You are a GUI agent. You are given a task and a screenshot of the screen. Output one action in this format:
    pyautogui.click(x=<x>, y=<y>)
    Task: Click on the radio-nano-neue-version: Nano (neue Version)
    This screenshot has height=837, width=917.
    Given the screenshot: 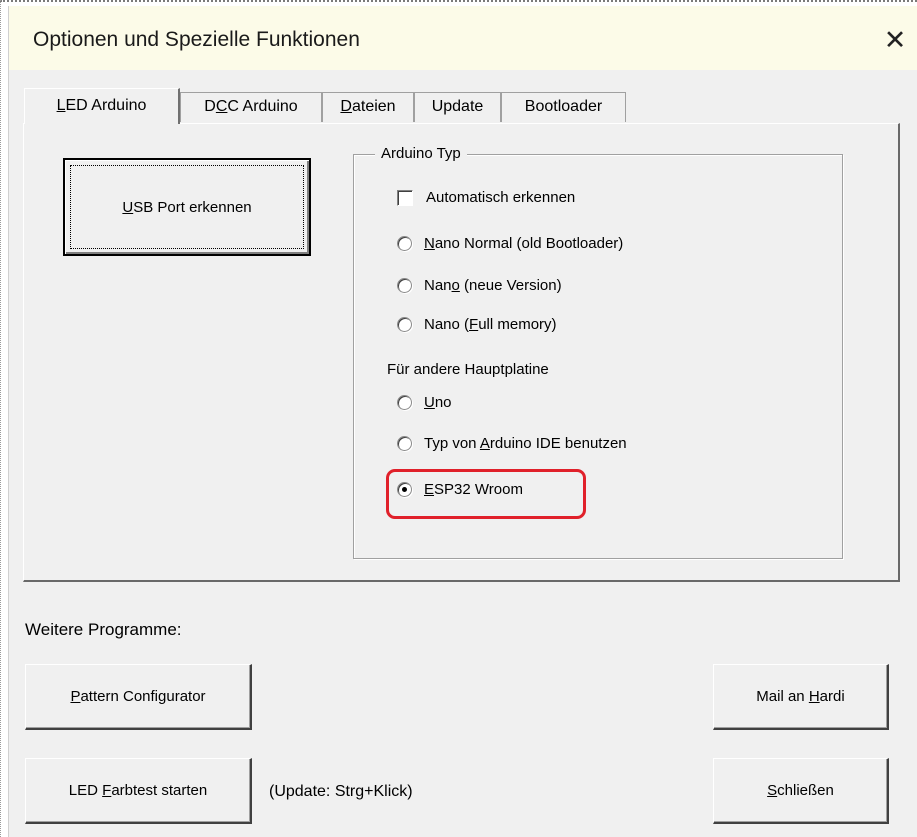 What is the action you would take?
    pyautogui.click(x=479, y=285)
    